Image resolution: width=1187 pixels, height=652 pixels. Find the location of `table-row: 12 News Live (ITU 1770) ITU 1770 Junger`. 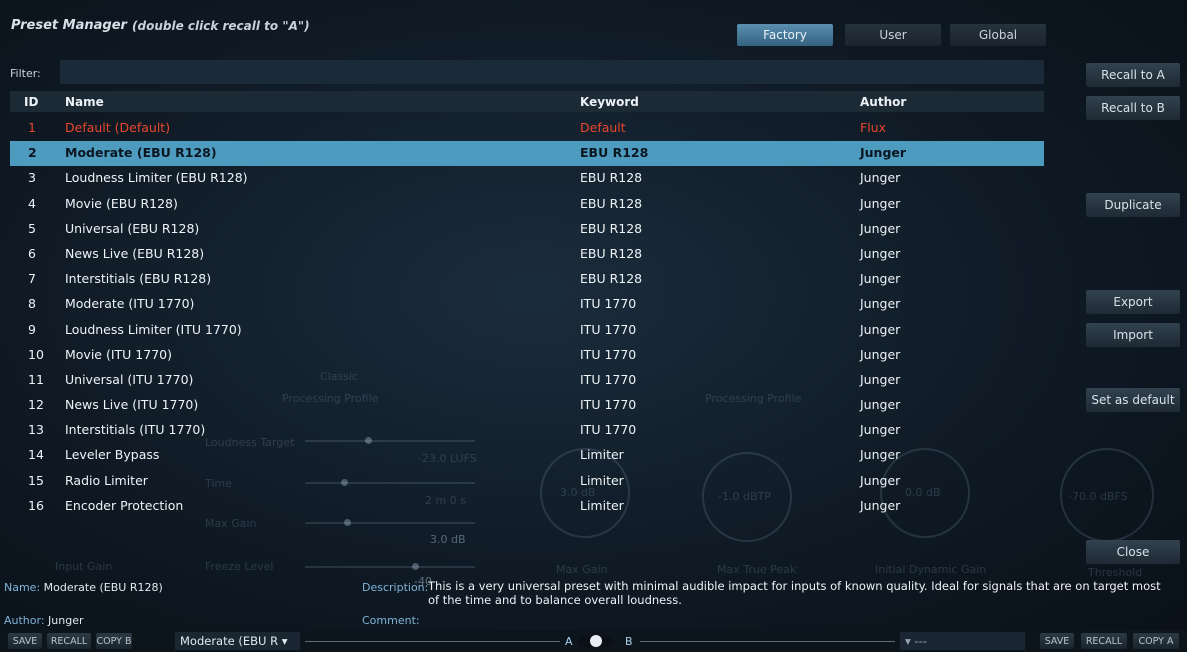

table-row: 12 News Live (ITU 1770) ITU 1770 Junger is located at coordinates (527, 405).